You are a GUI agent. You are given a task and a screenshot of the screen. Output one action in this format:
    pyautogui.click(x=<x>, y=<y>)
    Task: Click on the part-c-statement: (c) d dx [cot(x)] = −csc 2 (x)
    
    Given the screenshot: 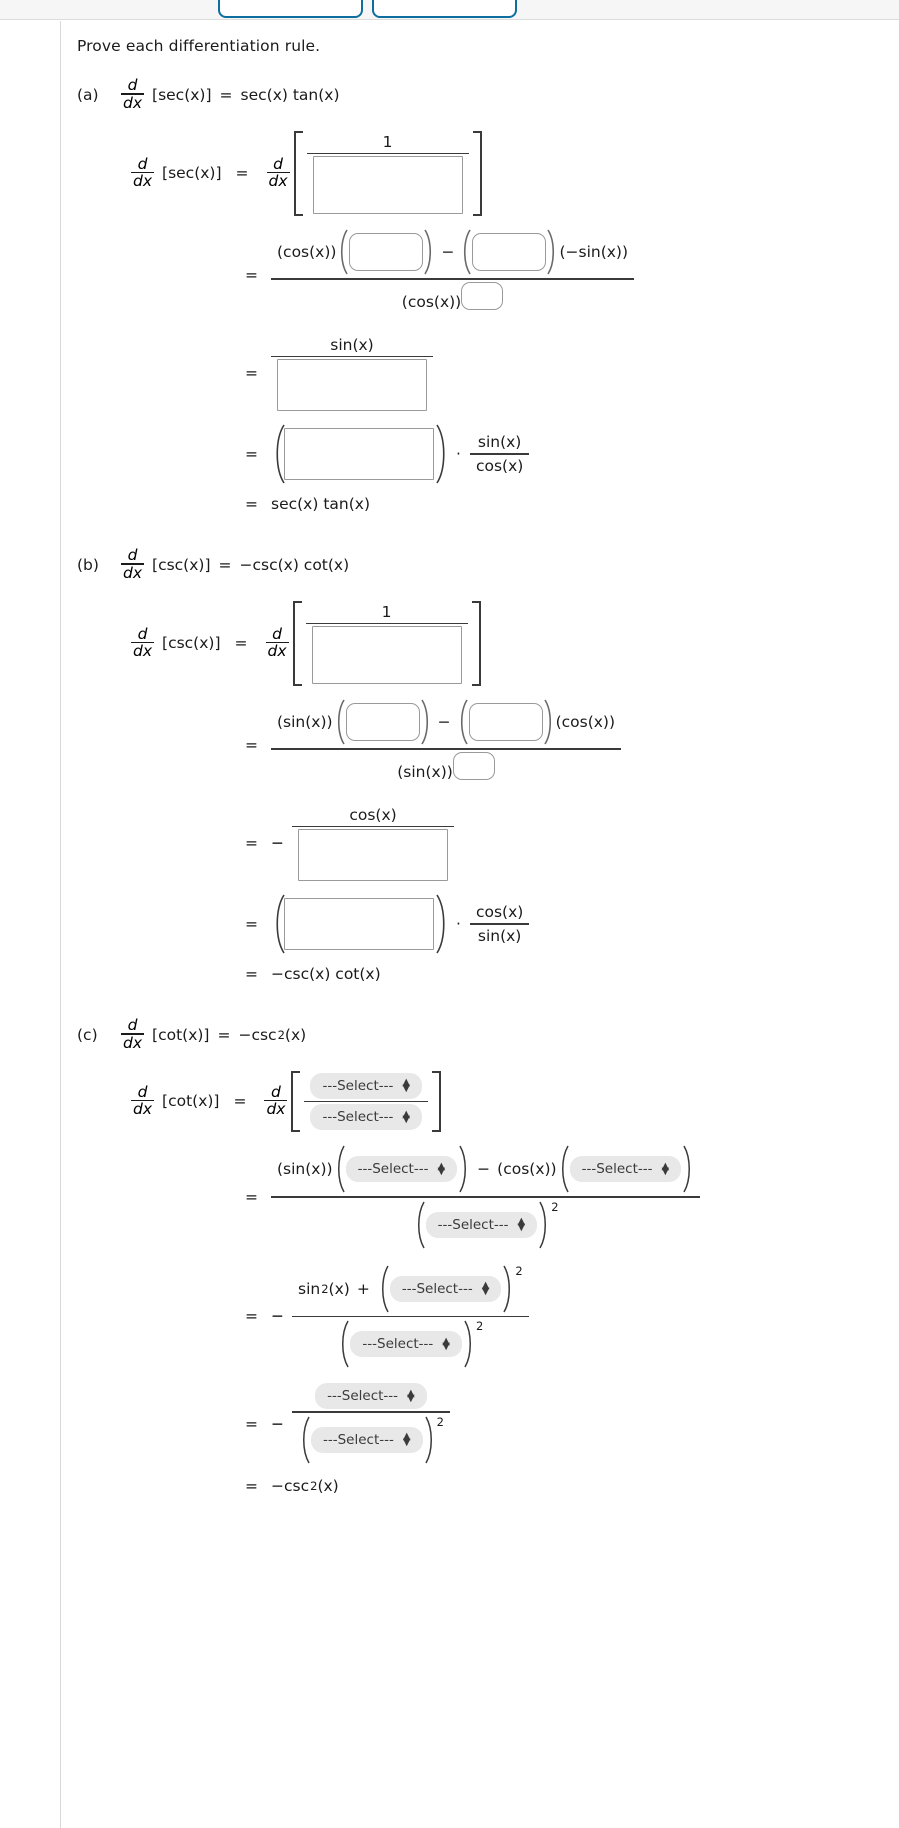 What is the action you would take?
    pyautogui.click(x=488, y=1035)
    